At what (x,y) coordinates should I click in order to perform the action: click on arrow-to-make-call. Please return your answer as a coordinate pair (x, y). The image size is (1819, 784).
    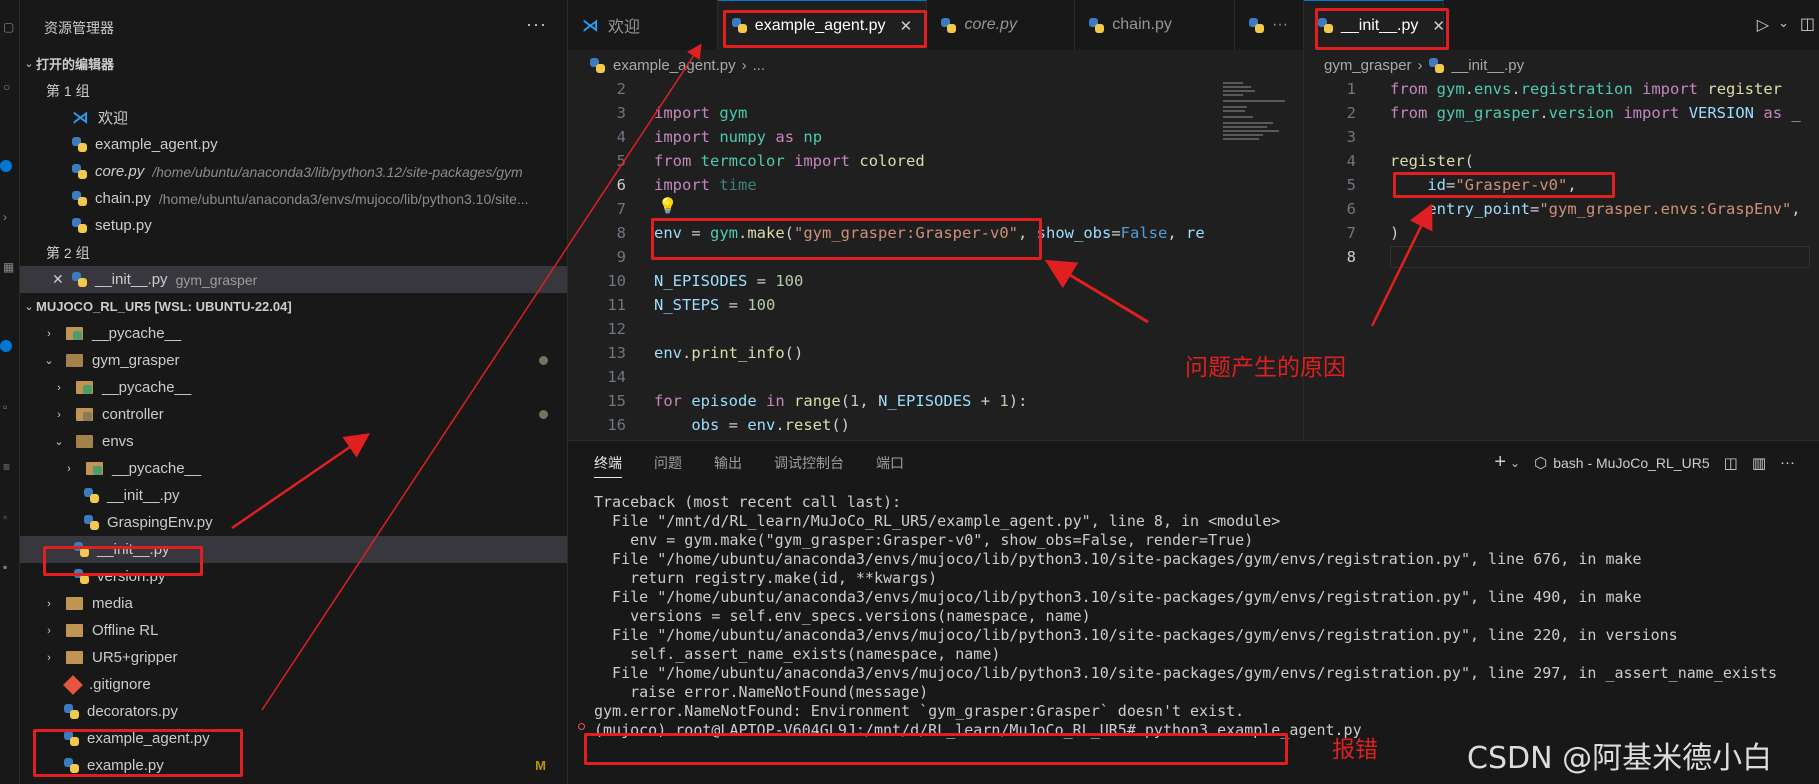
    Looking at the image, I should click on (1096, 291).